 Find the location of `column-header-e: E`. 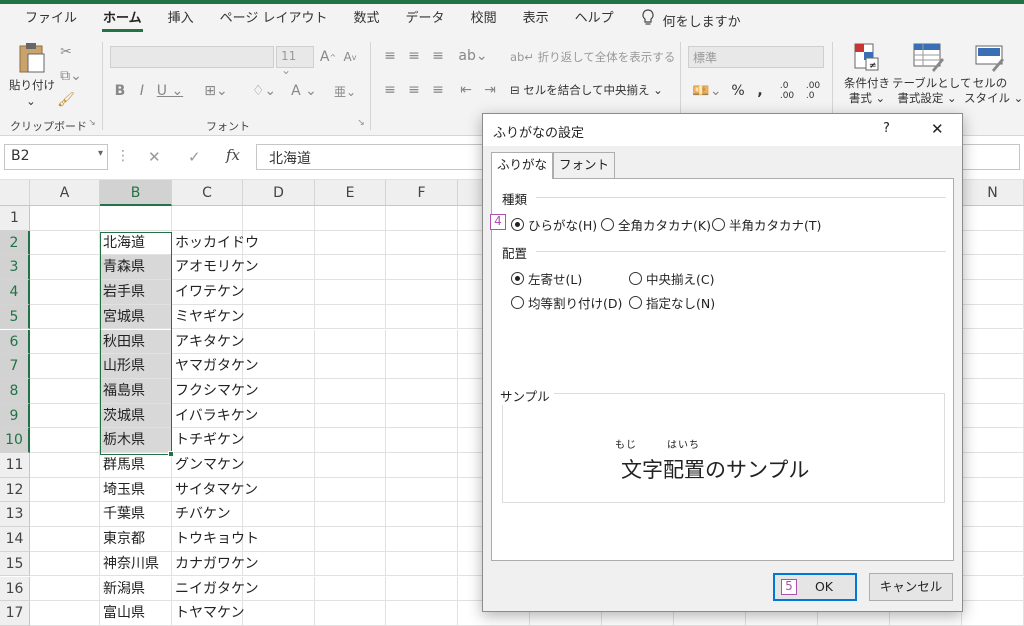

column-header-e: E is located at coordinates (350, 193).